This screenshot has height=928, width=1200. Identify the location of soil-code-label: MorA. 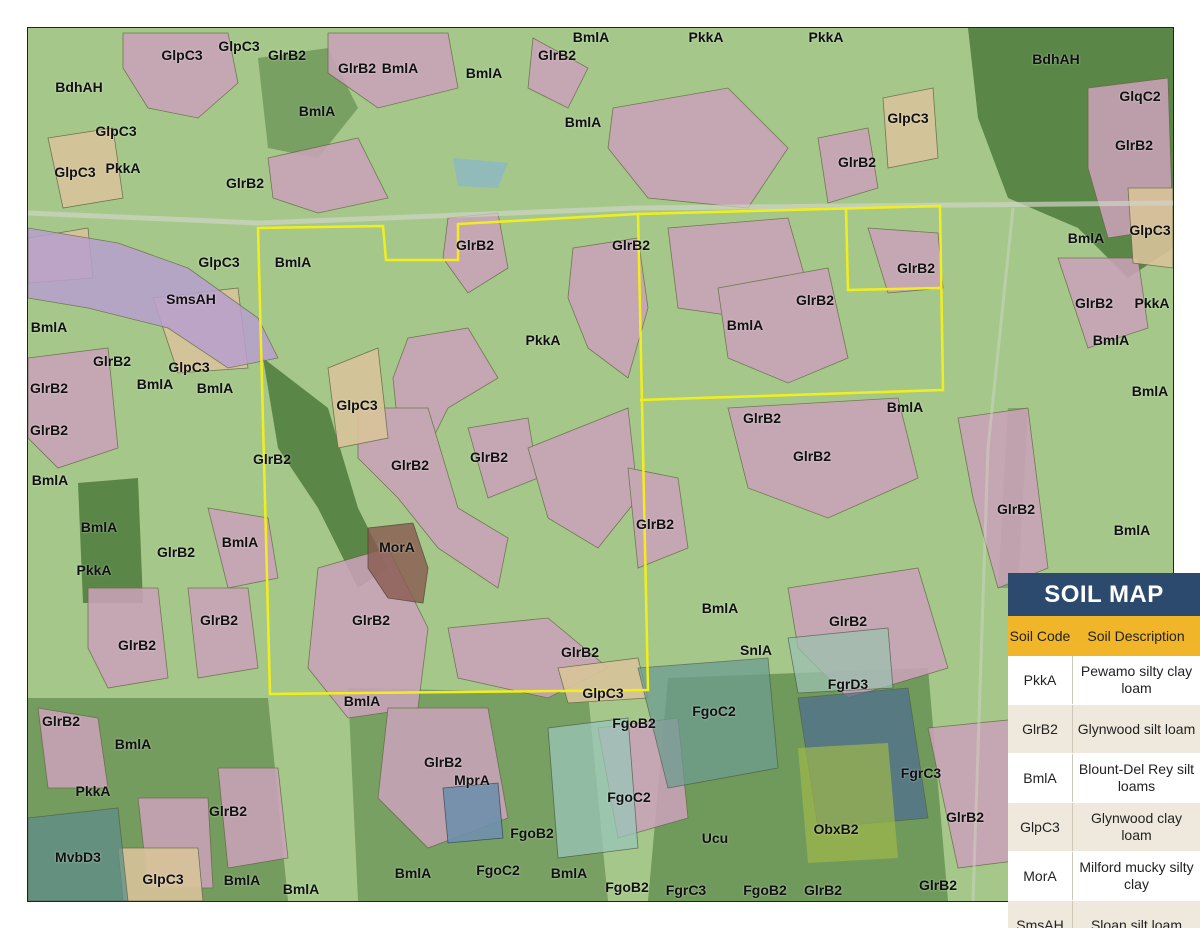
(397, 547).